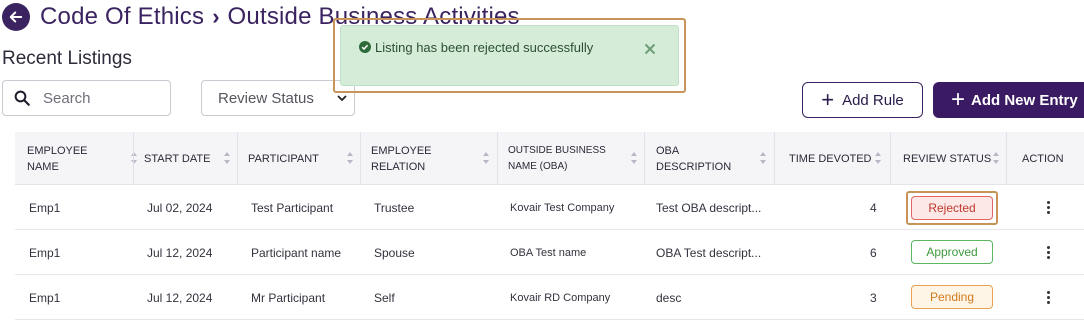 The image size is (1084, 333). What do you see at coordinates (296, 252) in the screenshot?
I see `cell-participant: Participant name` at bounding box center [296, 252].